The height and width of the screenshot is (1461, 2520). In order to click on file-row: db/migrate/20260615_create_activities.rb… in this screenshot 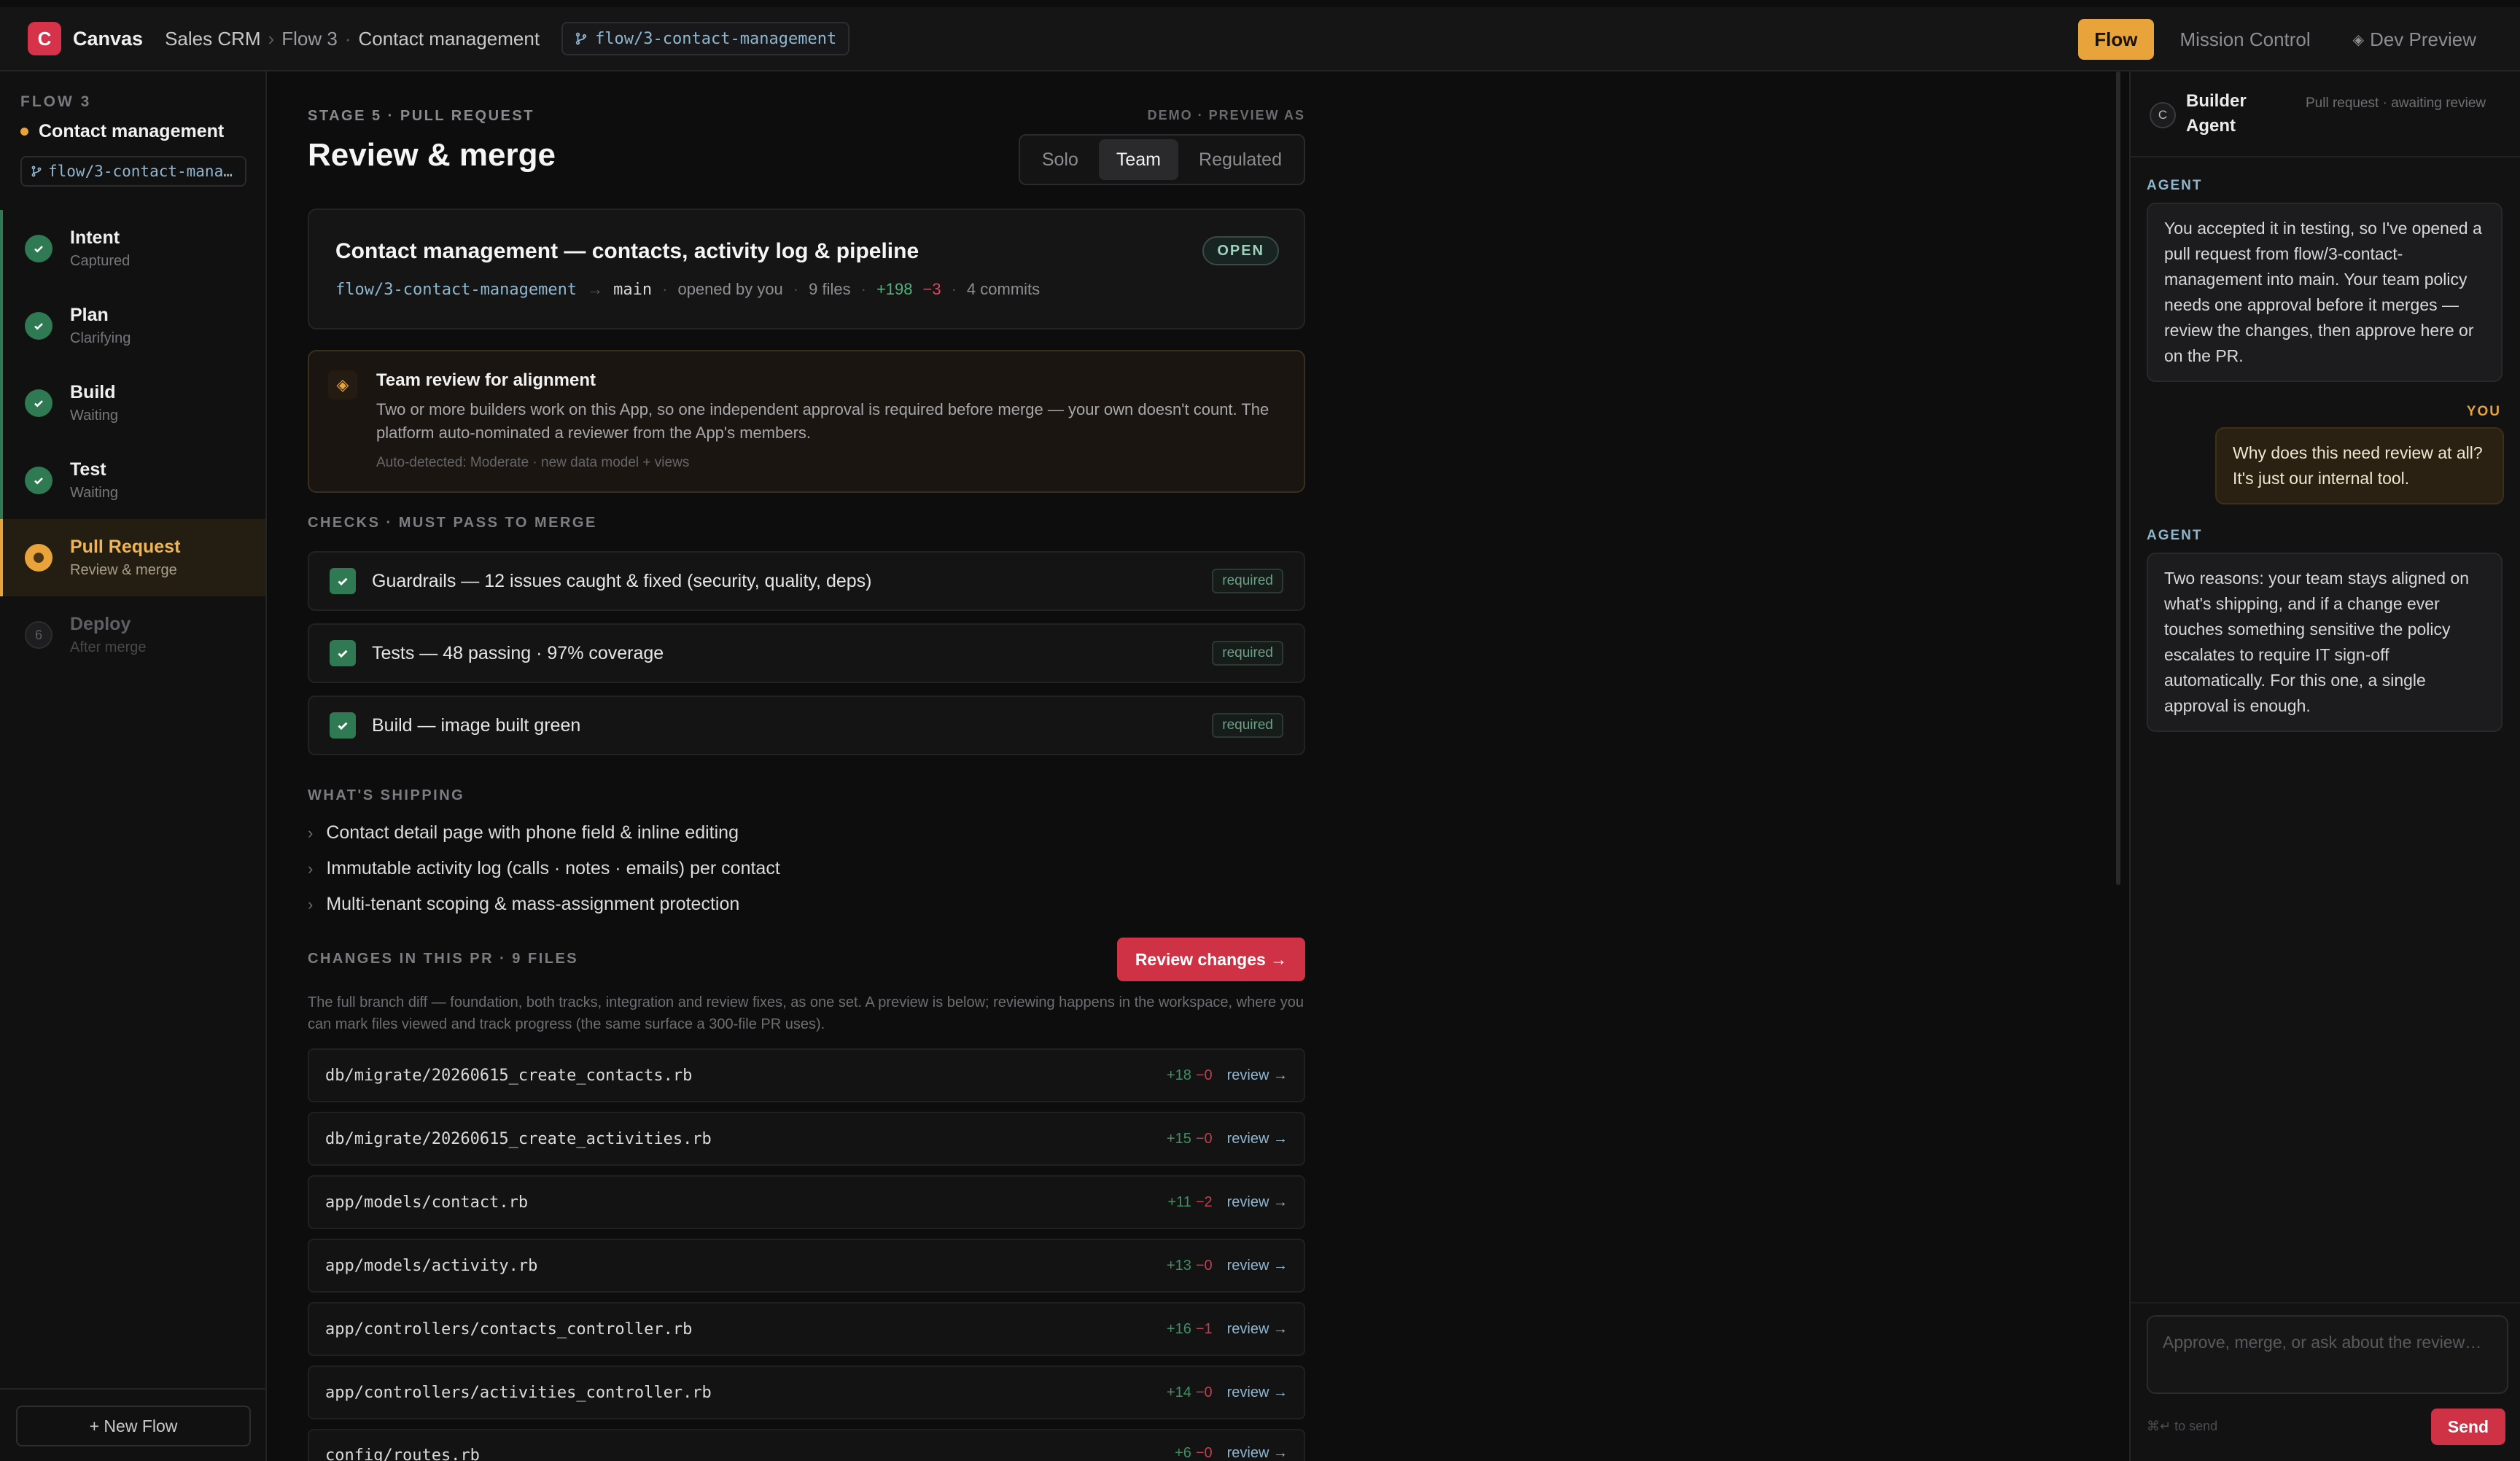, I will do `click(806, 1139)`.